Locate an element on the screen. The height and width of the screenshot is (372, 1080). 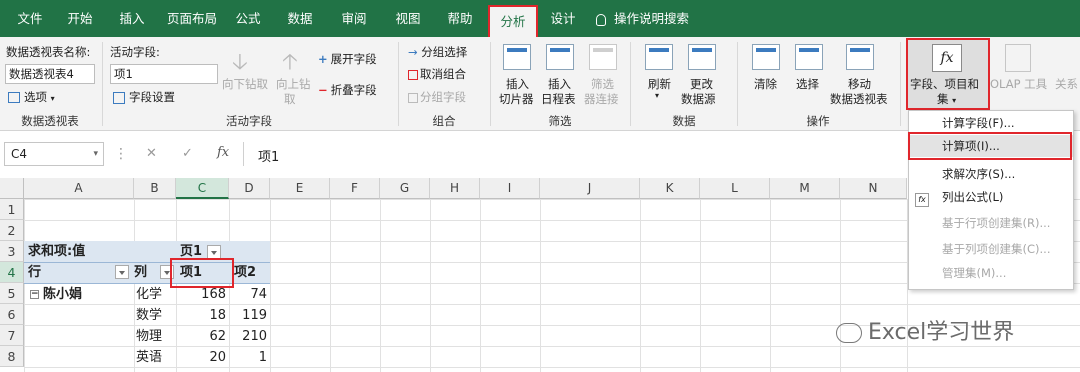
row-header: 6 is located at coordinates (12, 314).